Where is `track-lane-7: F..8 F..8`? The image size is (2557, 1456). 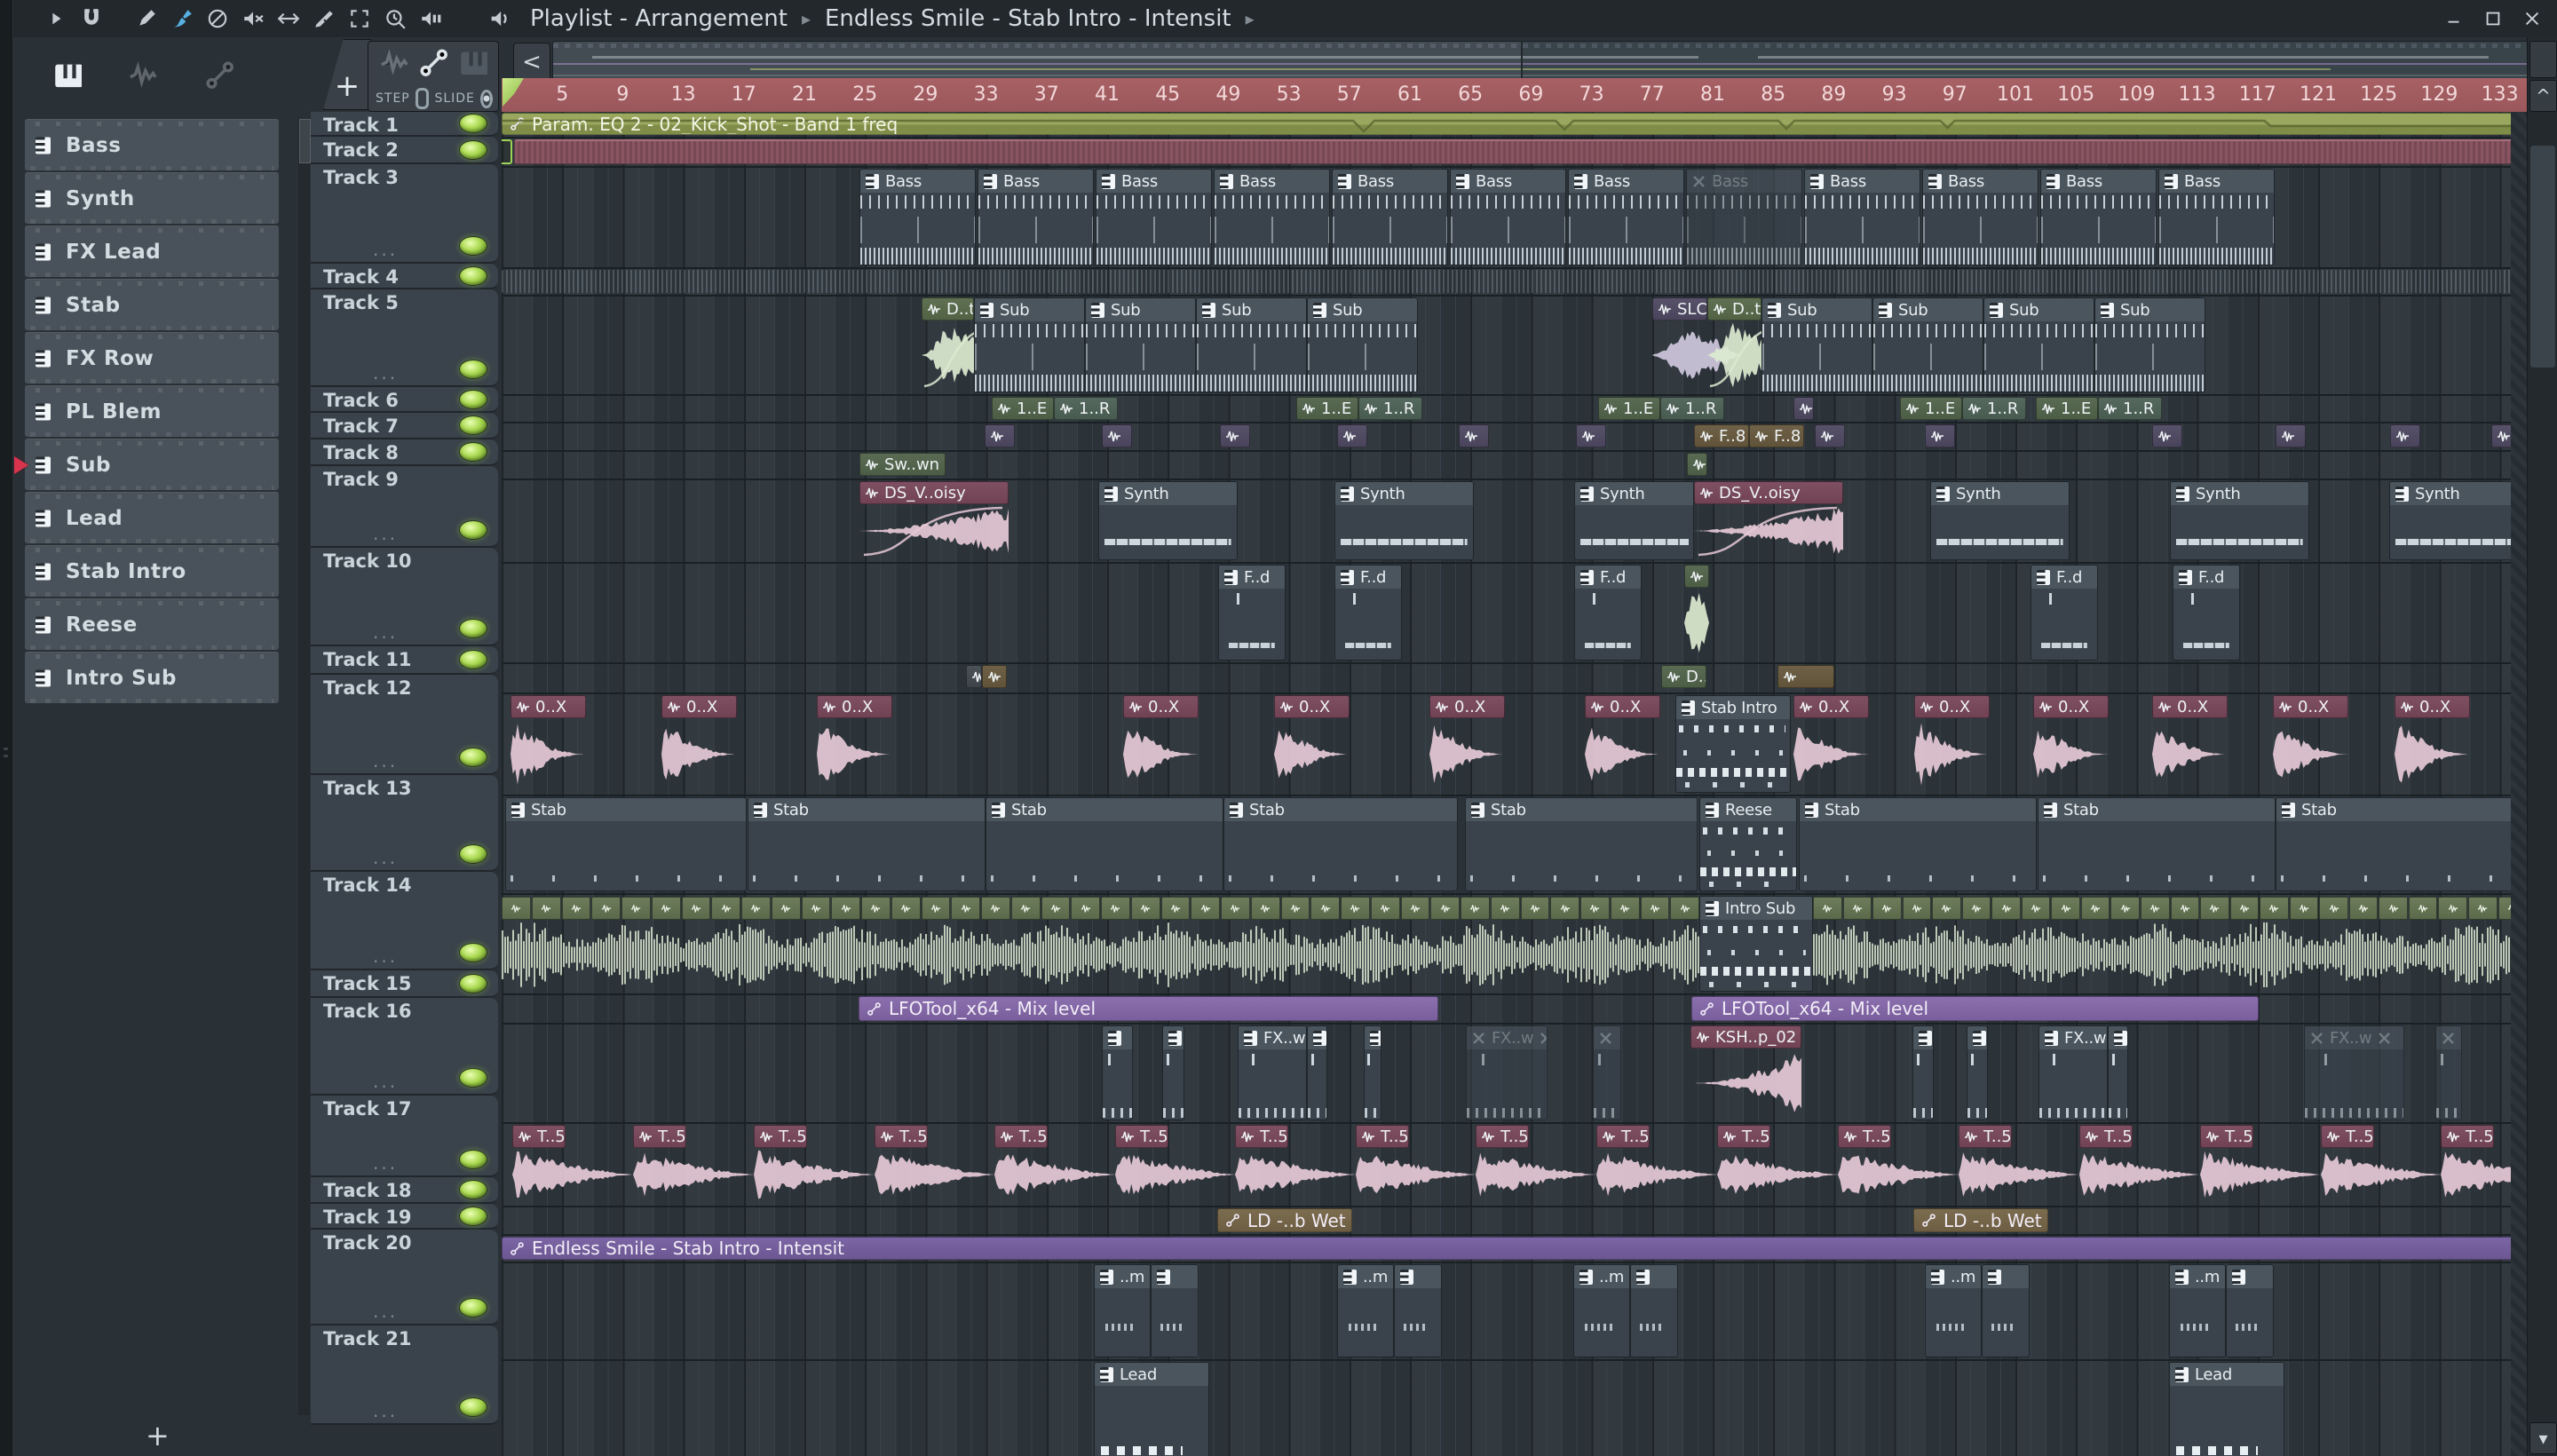
track-lane-7: F..8 F..8 is located at coordinates (1514, 437).